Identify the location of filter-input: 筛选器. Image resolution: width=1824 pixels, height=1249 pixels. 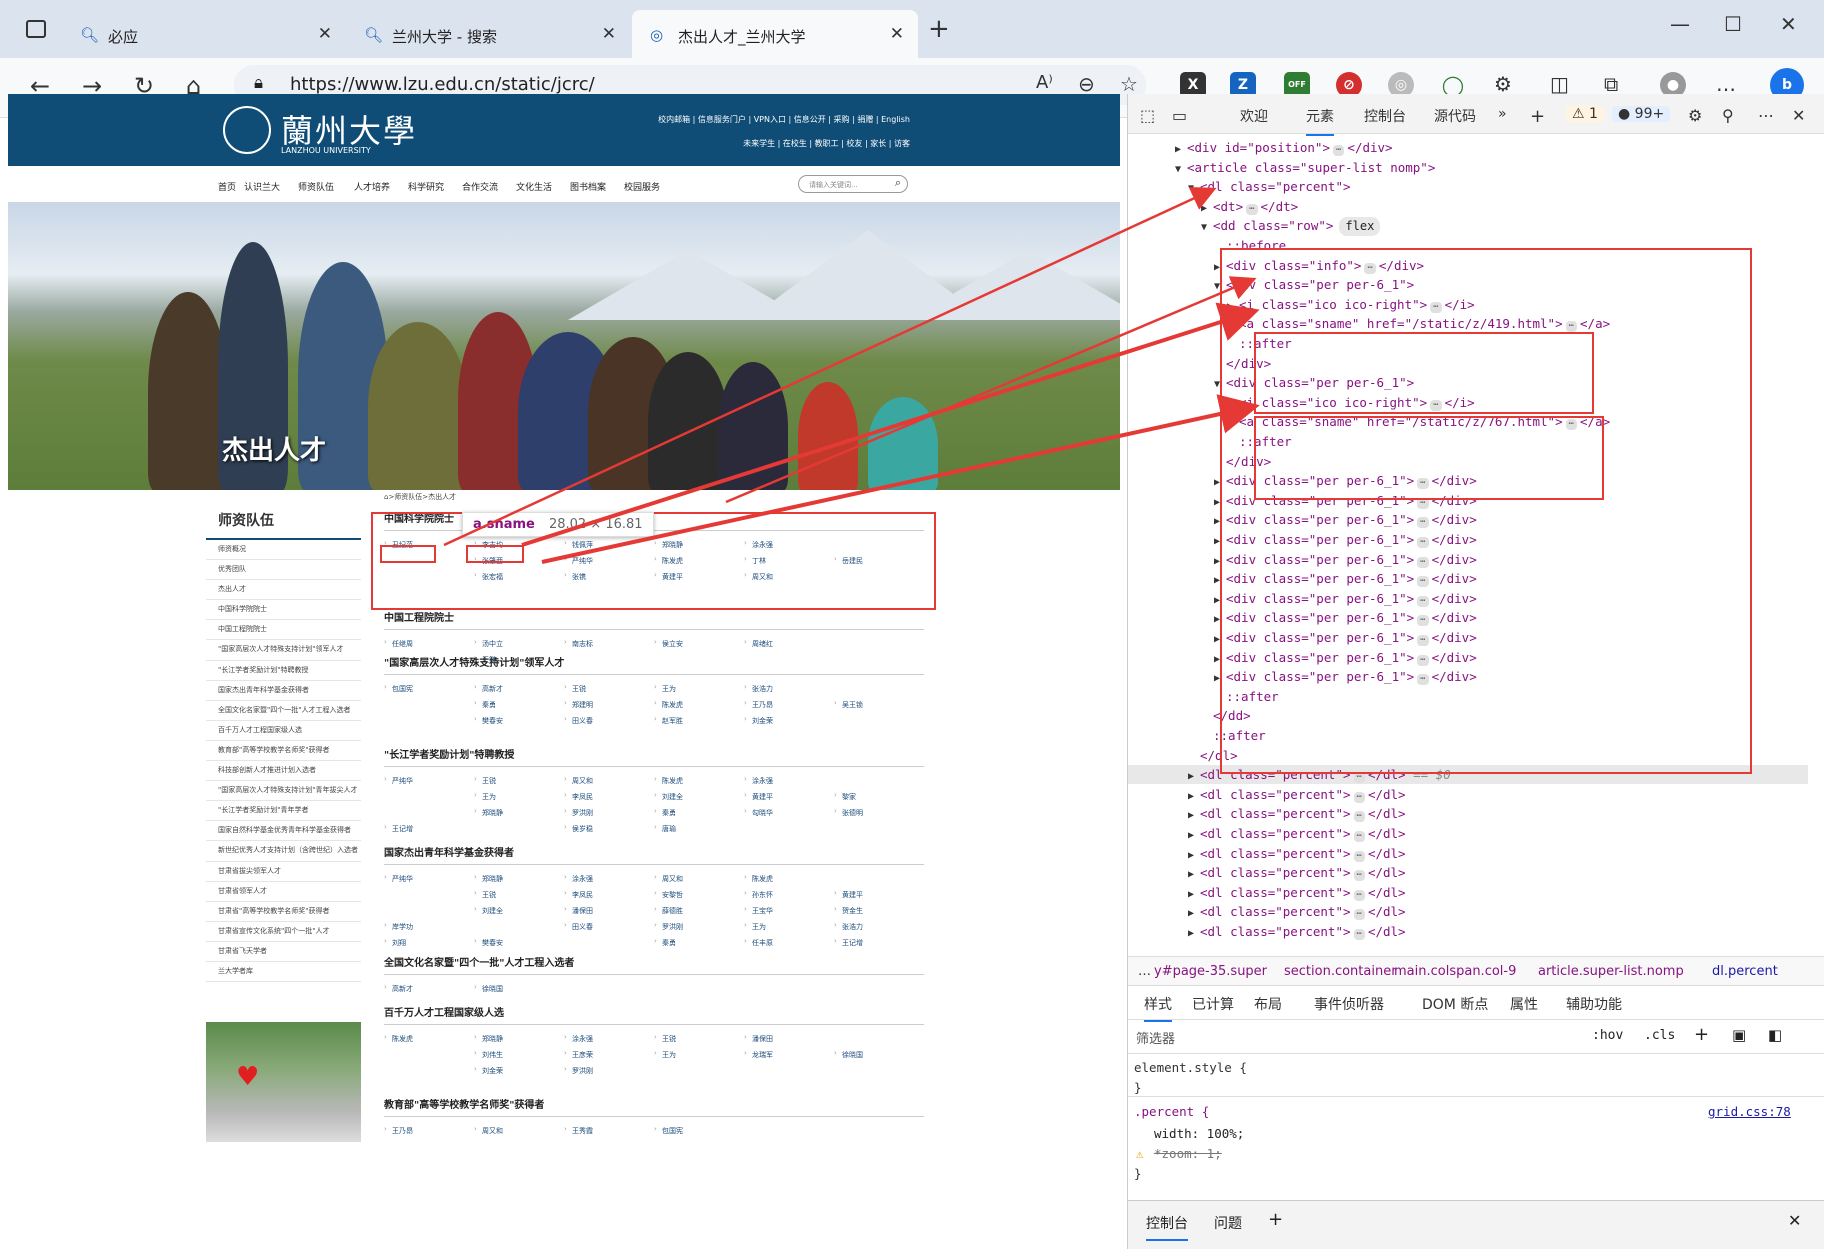
(1155, 1037).